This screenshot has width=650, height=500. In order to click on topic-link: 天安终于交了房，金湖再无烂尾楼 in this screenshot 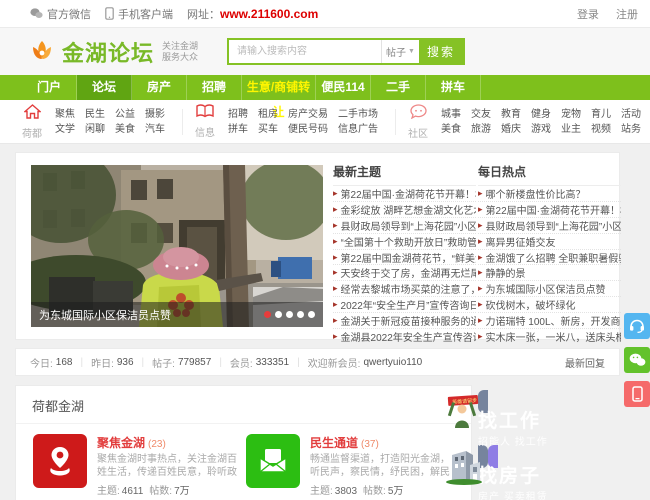, I will do `click(408, 272)`.